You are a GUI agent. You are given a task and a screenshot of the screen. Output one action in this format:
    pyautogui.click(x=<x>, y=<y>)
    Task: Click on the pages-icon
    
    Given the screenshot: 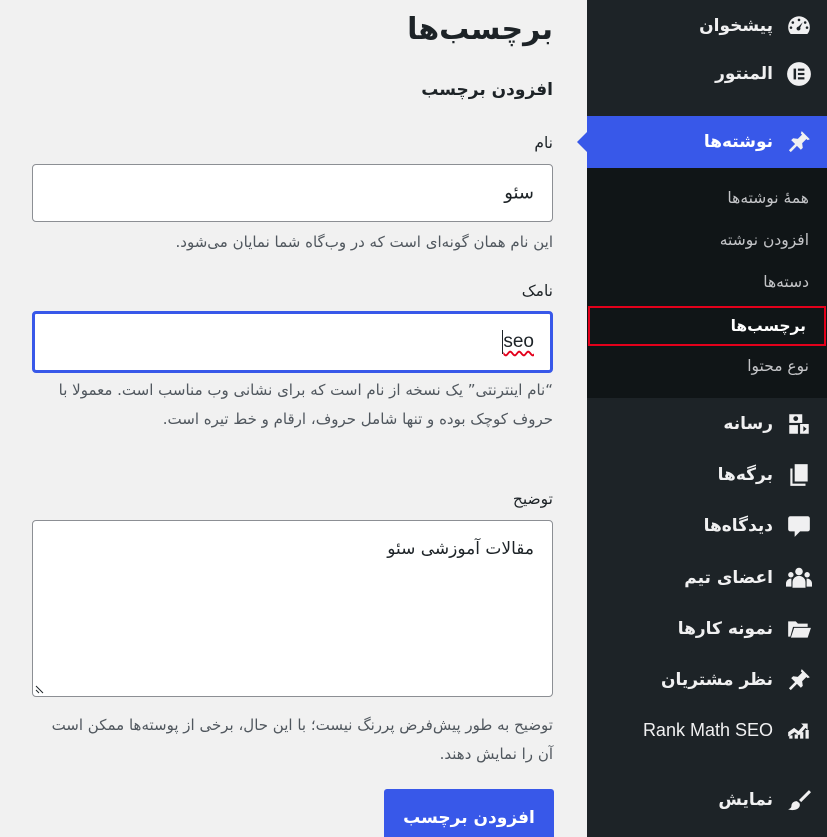 What is the action you would take?
    pyautogui.click(x=799, y=475)
    